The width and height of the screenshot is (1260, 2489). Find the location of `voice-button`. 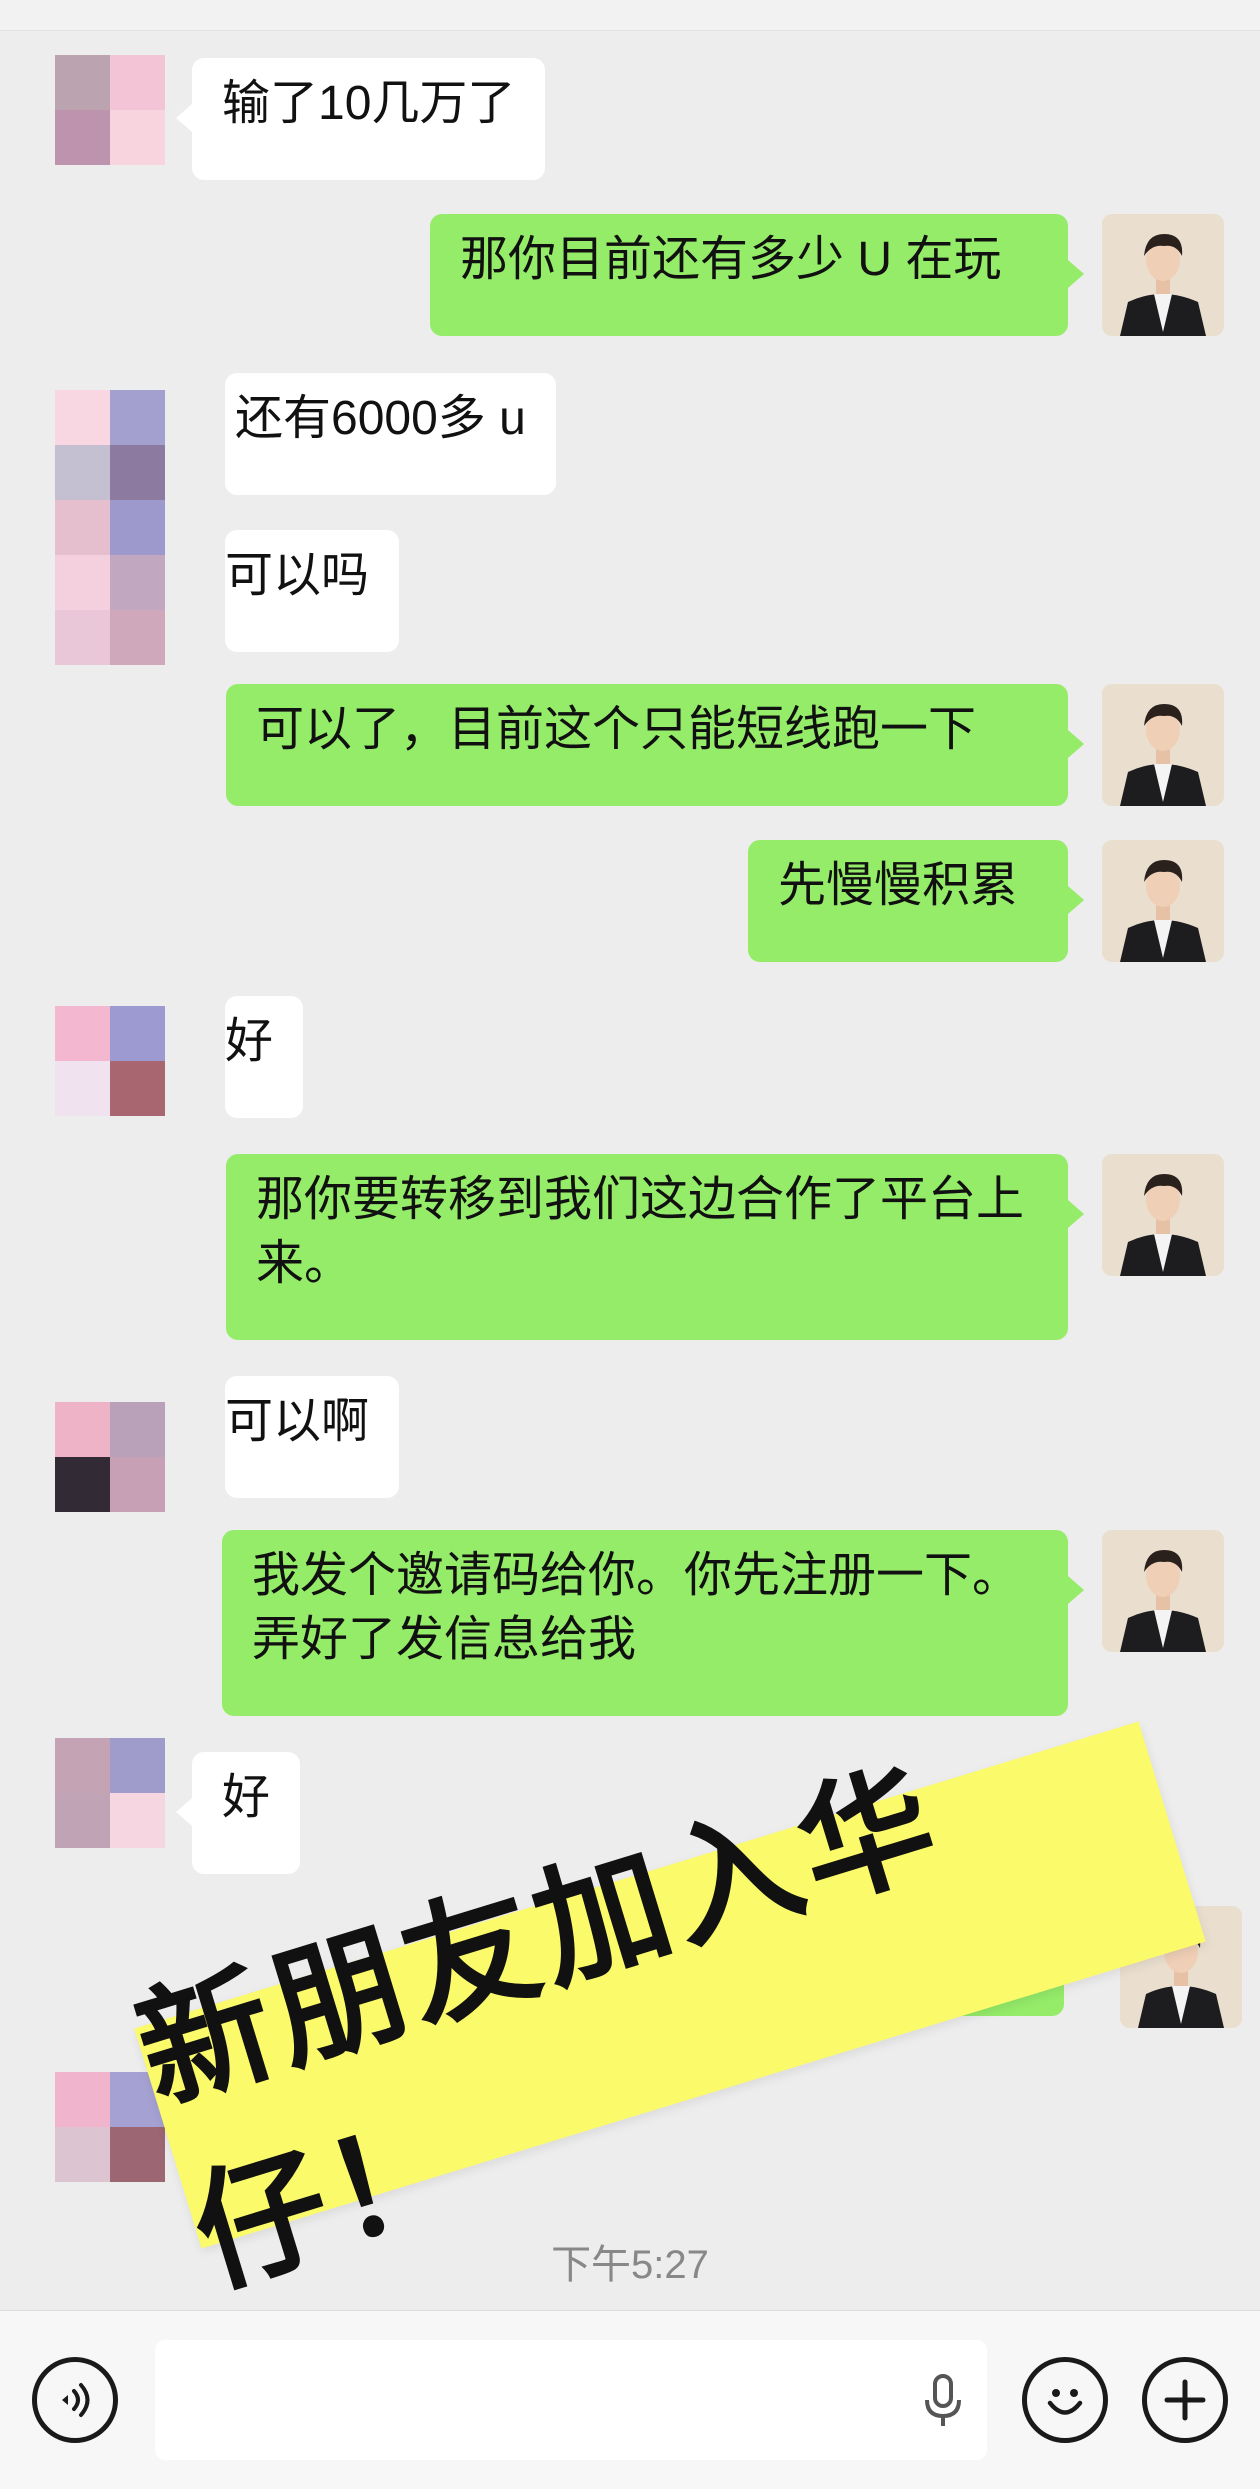

voice-button is located at coordinates (75, 2400).